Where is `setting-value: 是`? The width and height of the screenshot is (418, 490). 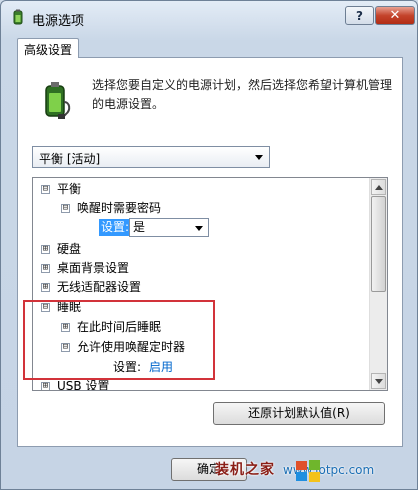
setting-value: 是 is located at coordinates (139, 227).